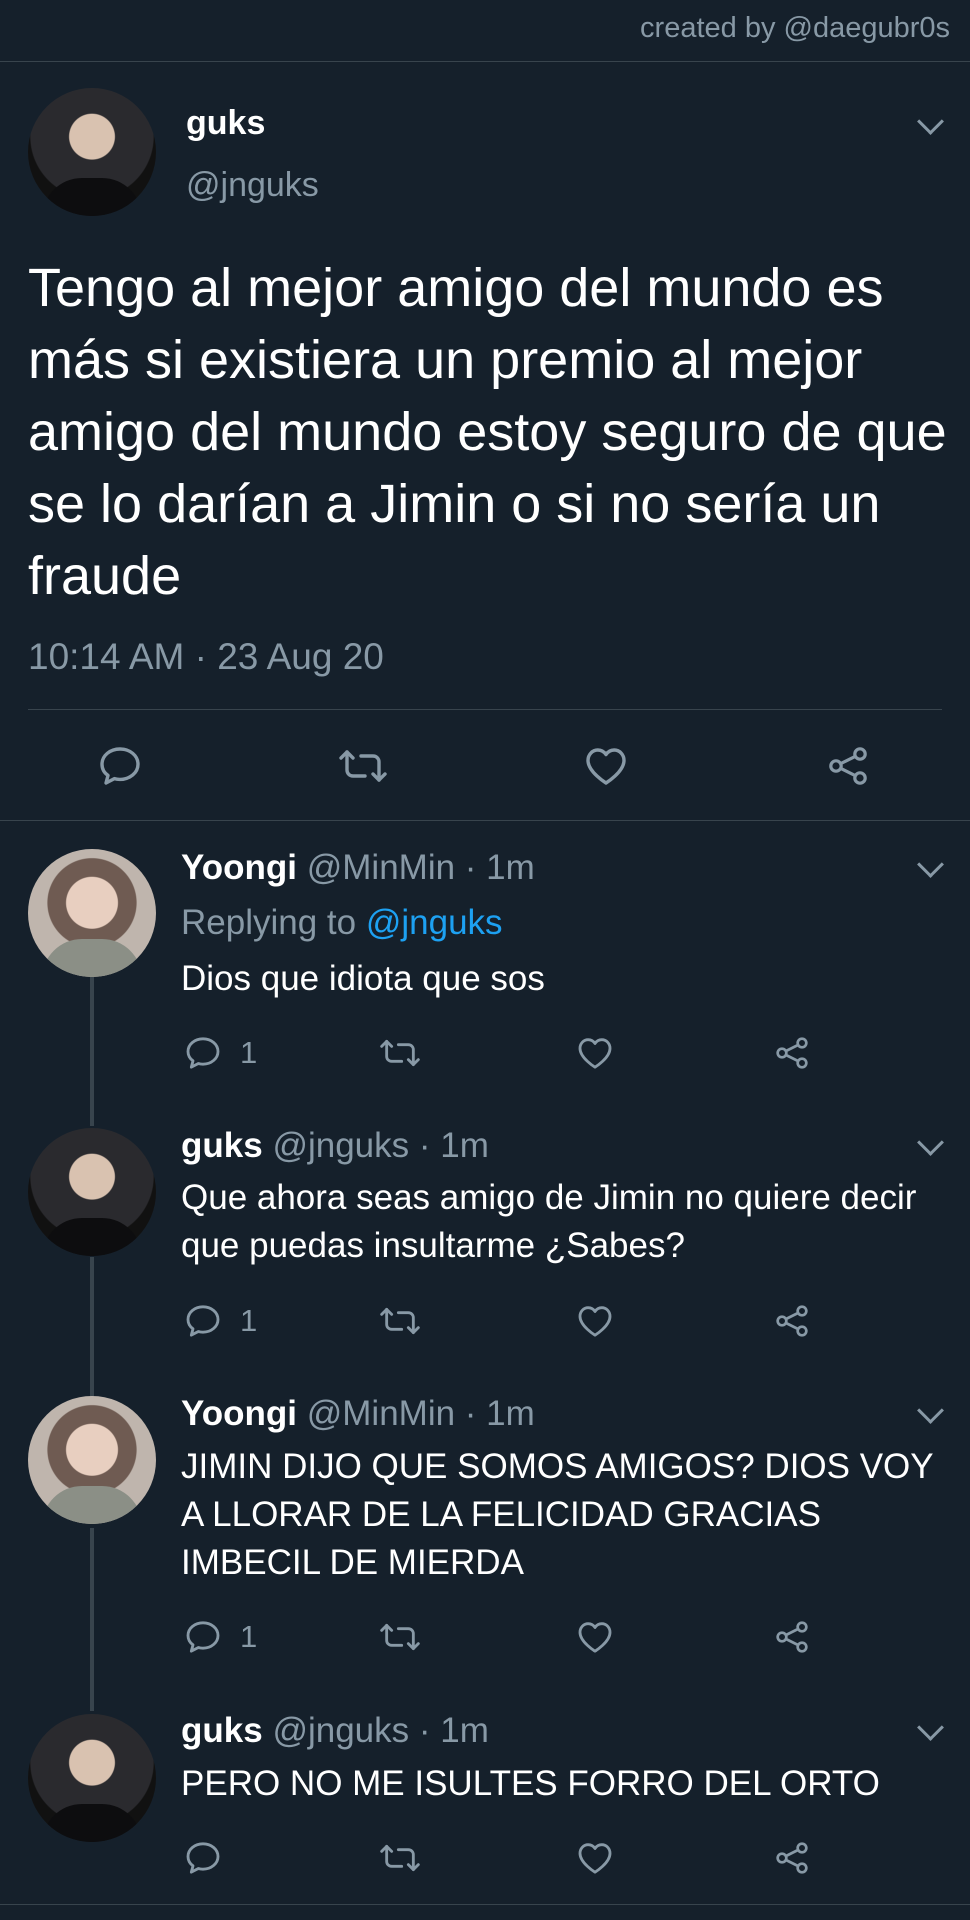  I want to click on author-handle: @jnguks, so click(252, 185).